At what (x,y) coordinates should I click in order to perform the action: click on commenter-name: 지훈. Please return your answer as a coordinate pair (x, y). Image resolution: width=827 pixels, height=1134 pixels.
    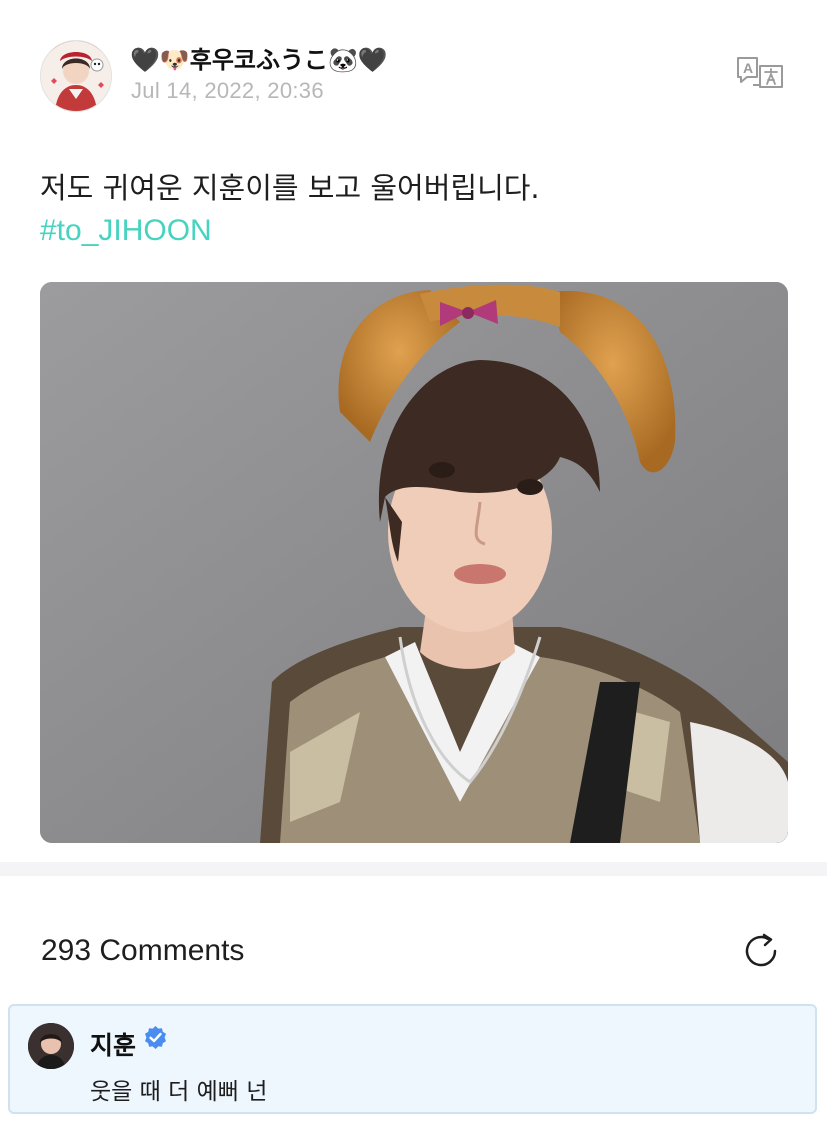
    Looking at the image, I should click on (113, 1044).